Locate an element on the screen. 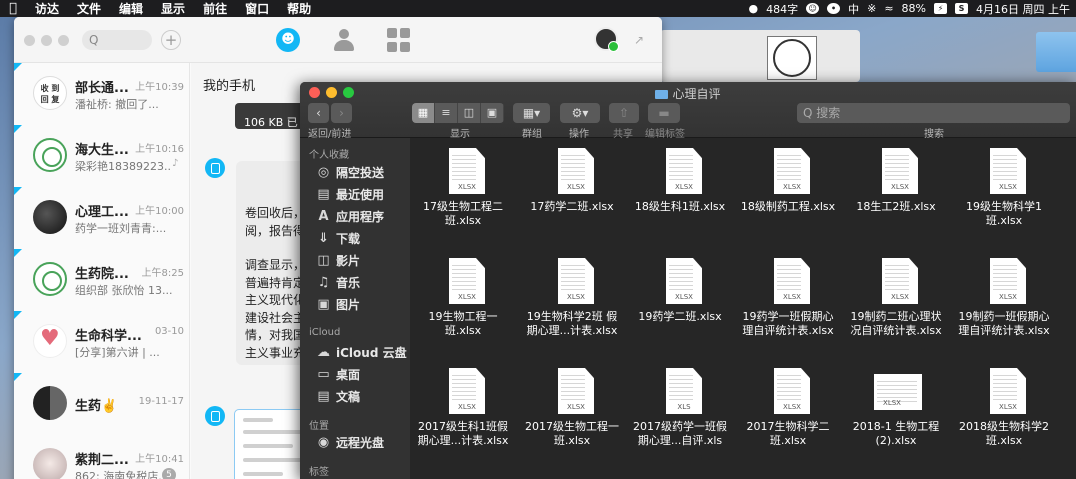 This screenshot has width=1076, height=479. menu-edit: 编辑 is located at coordinates (131, 8).